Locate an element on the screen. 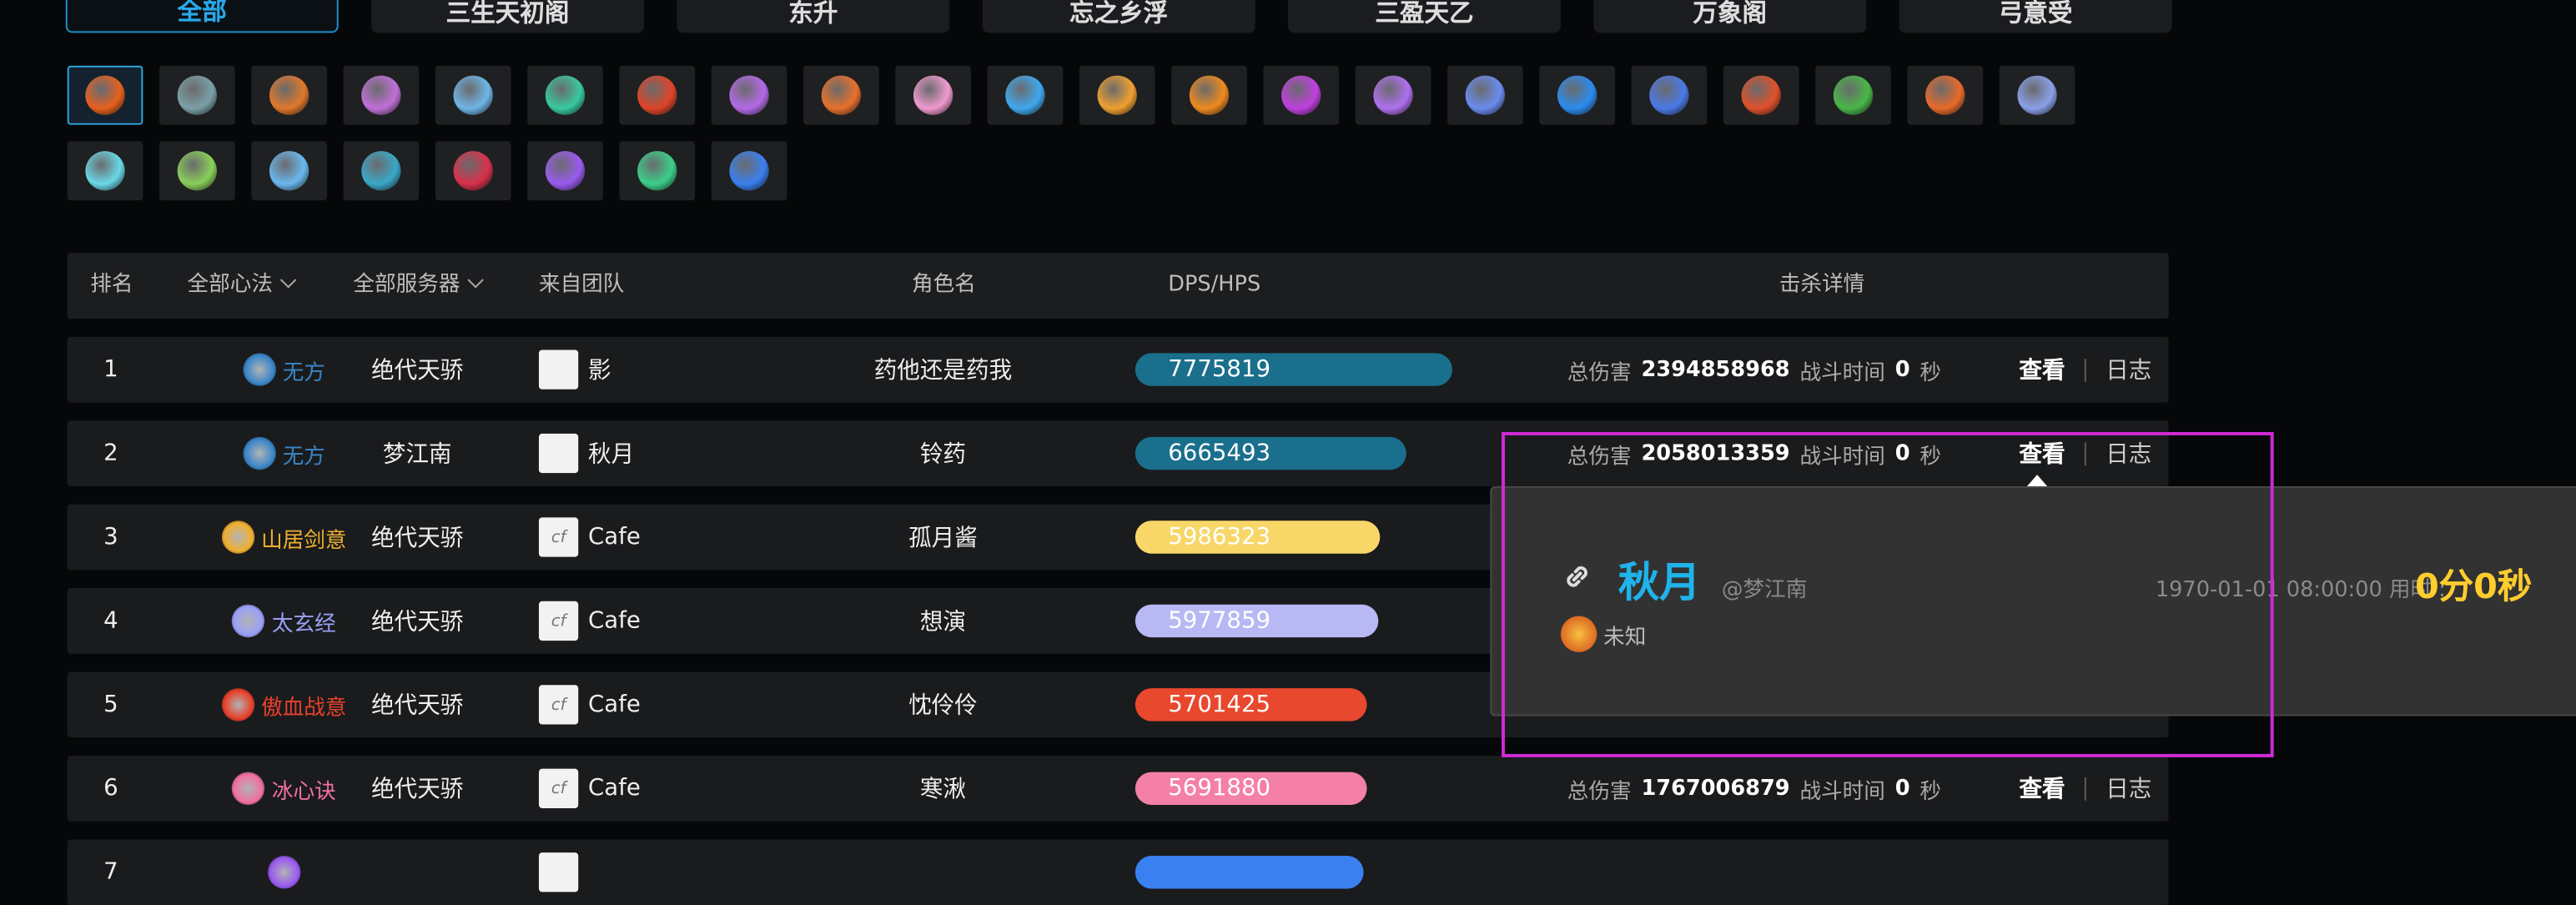  purple-orb-icon is located at coordinates (1301, 95).